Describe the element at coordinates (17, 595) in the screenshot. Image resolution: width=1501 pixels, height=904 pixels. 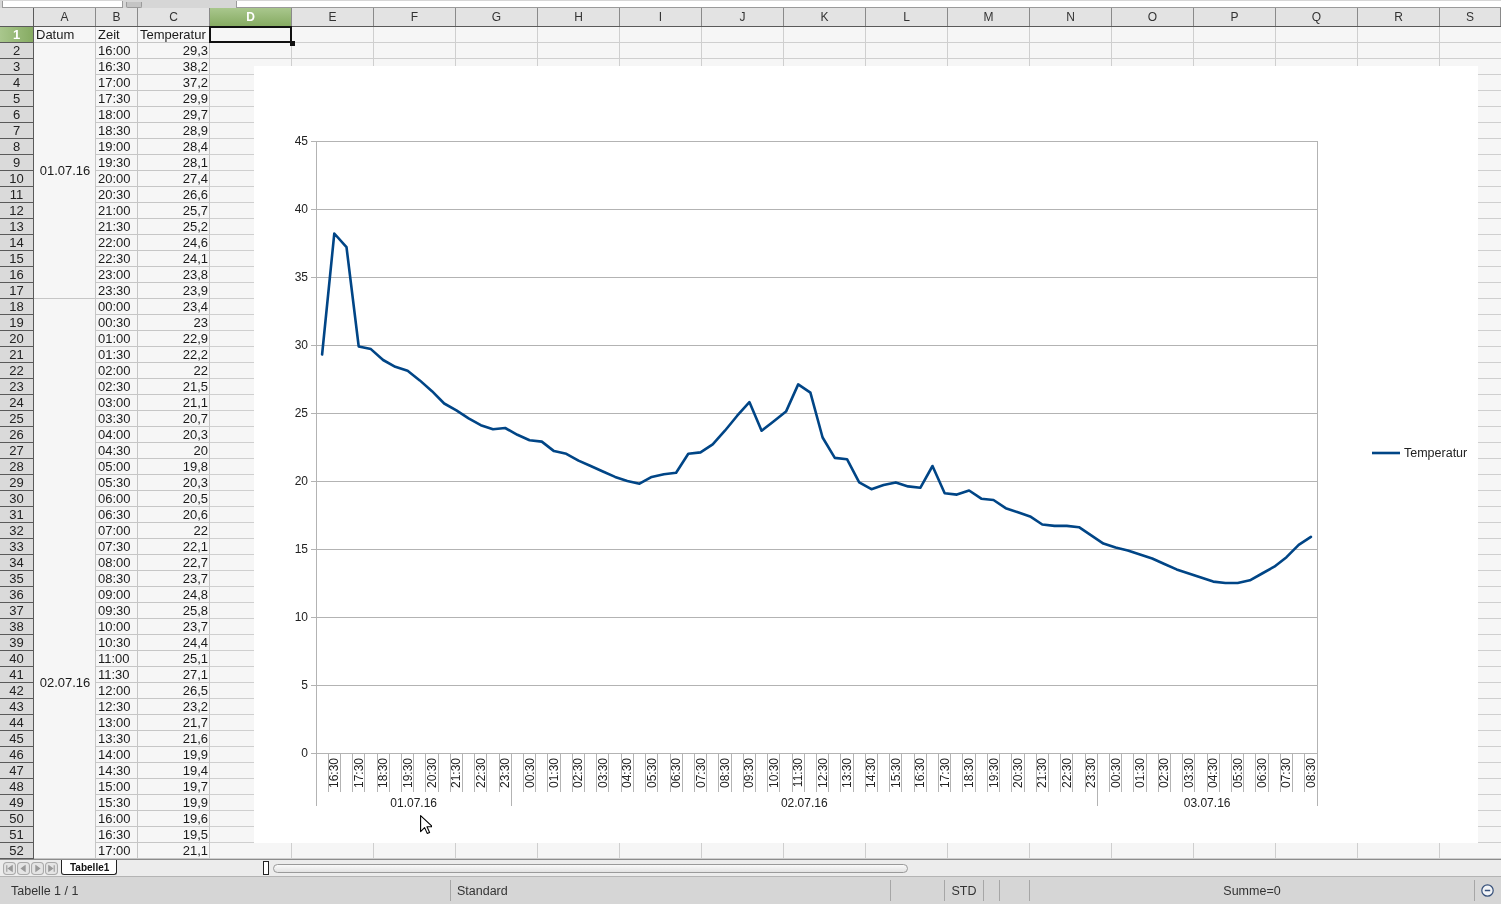
I see `row-header: 36` at that location.